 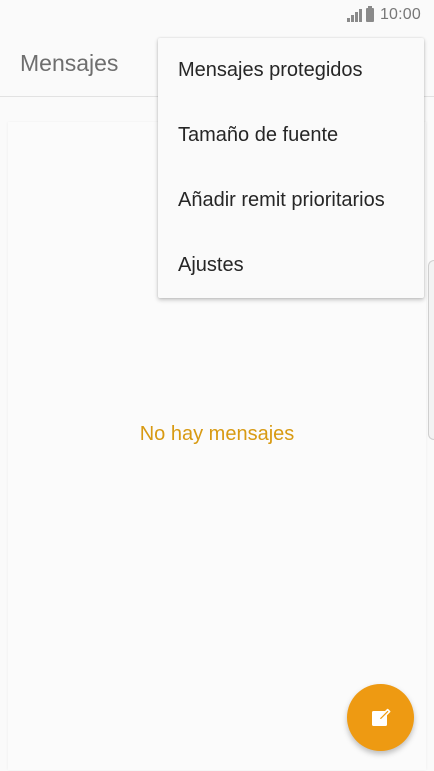 I want to click on page-title: Mensajes, so click(x=69, y=63).